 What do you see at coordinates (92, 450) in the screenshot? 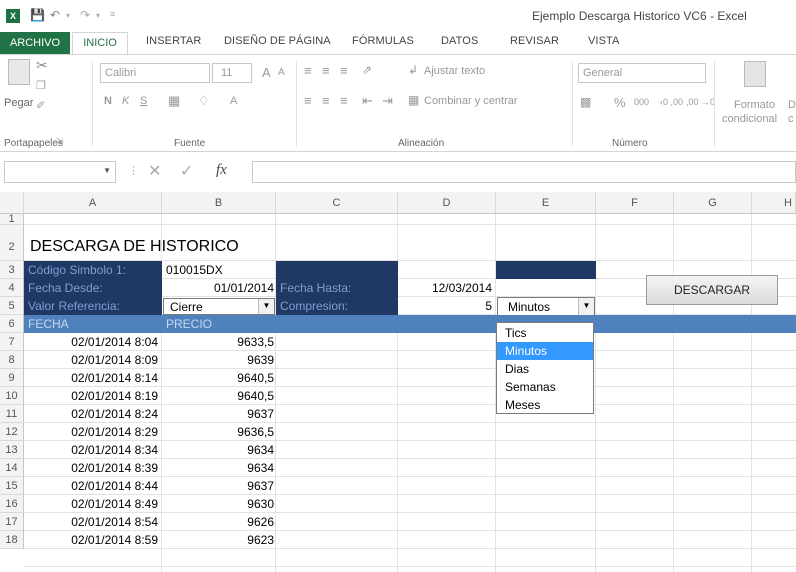
I see `fecha-cell: 02/01/2014 8:34` at bounding box center [92, 450].